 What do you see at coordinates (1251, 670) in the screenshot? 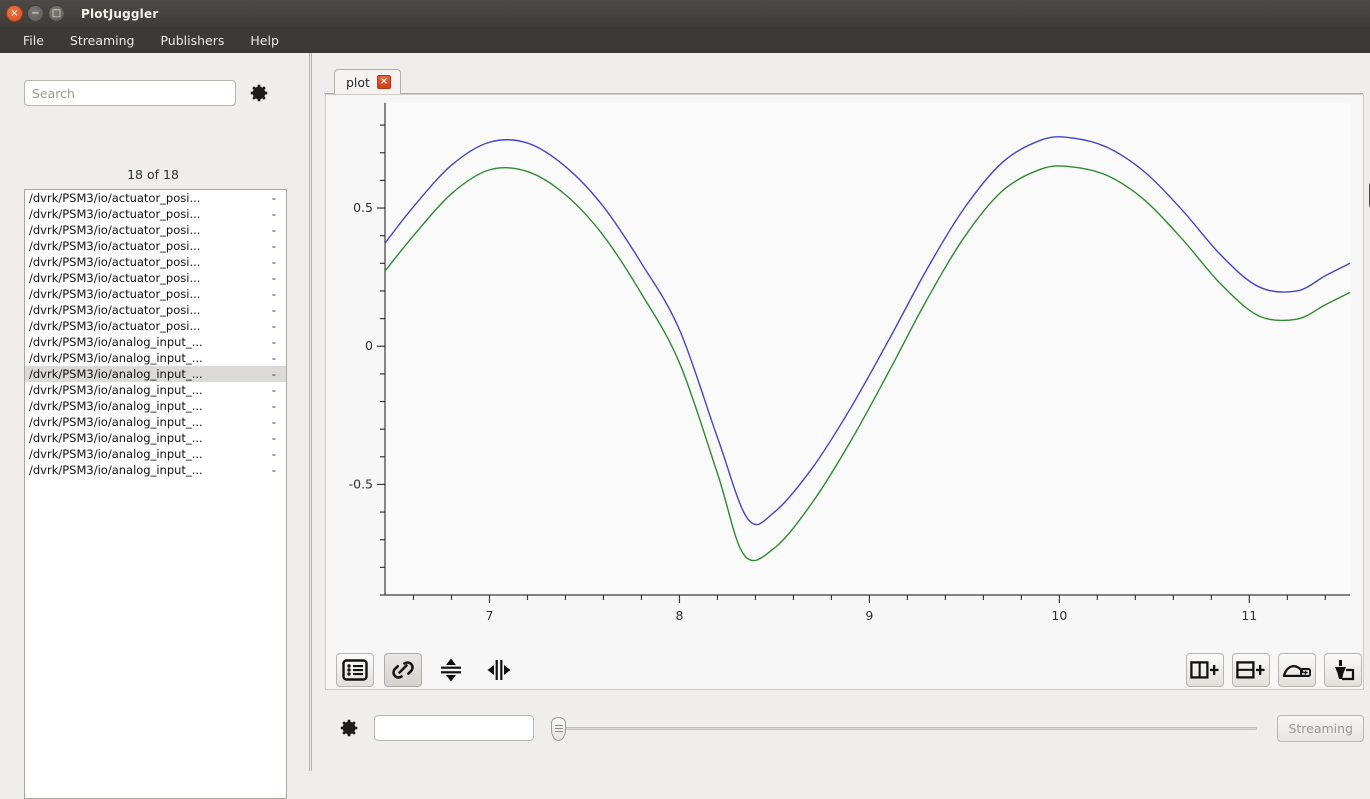
I see `split-horizontal-button` at bounding box center [1251, 670].